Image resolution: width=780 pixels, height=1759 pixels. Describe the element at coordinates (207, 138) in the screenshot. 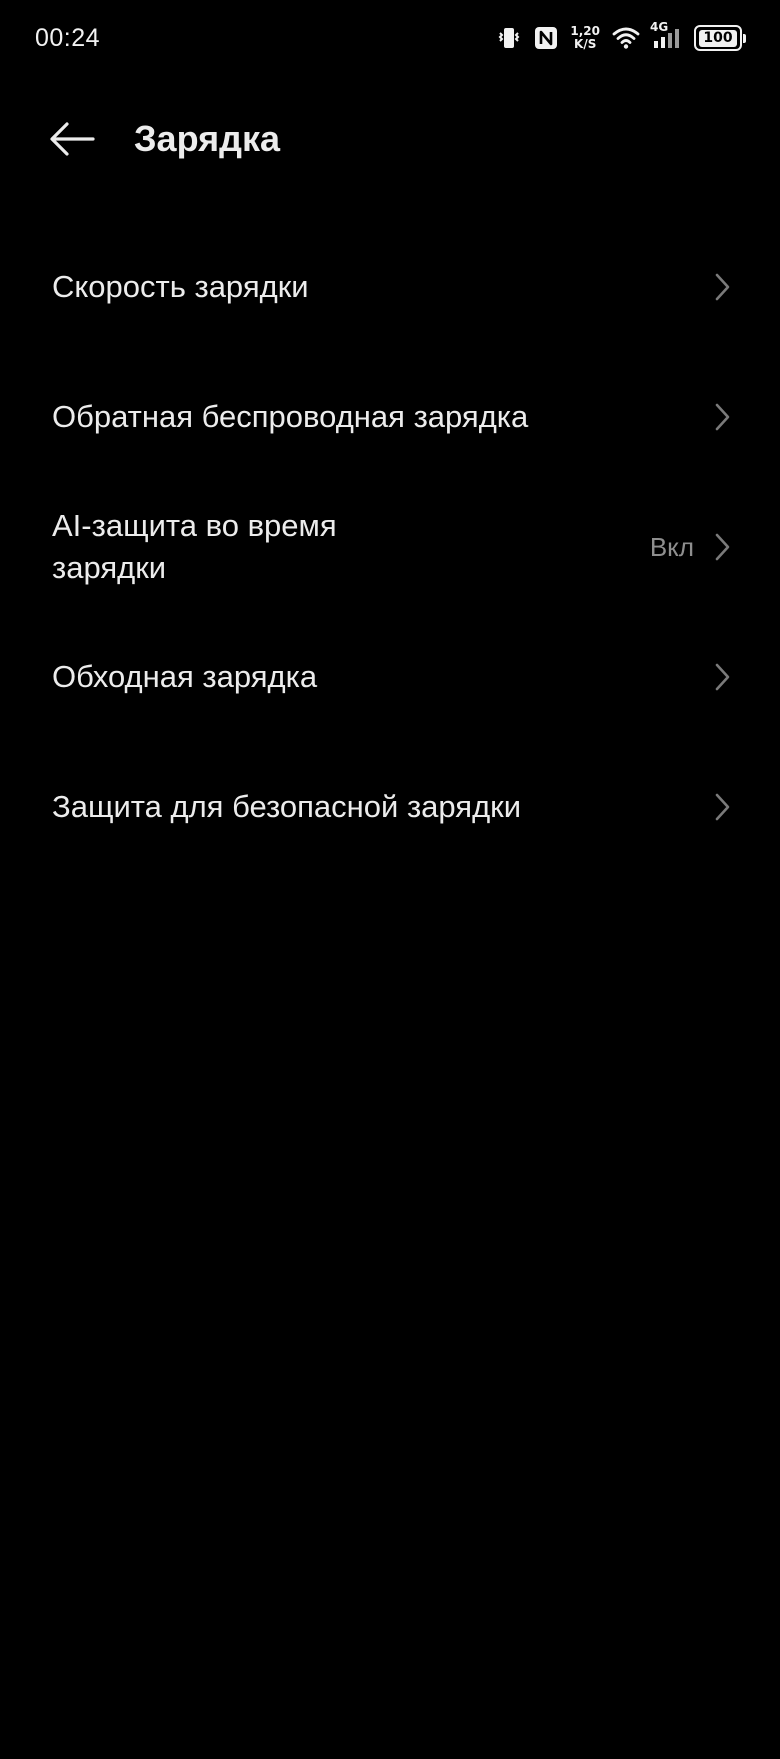

I see `page-title: Зарядка` at that location.